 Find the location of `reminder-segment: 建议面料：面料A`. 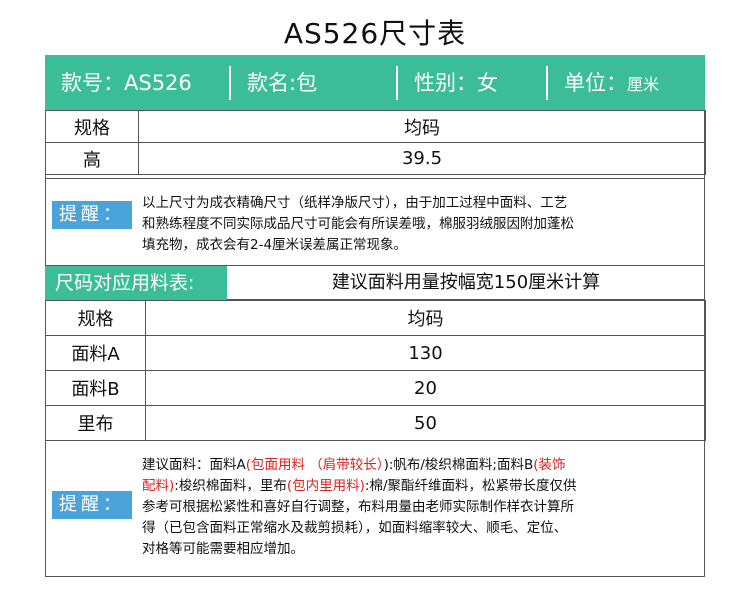

reminder-segment: 建议面料：面料A is located at coordinates (194, 465).